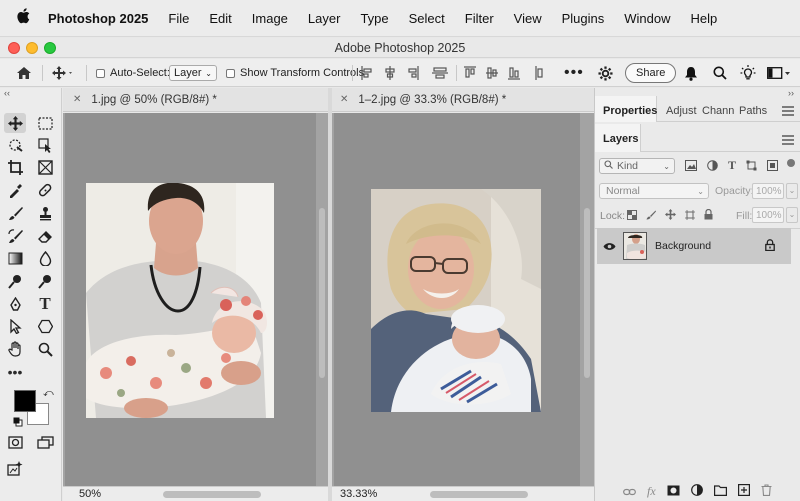  Describe the element at coordinates (720, 73) in the screenshot. I see `search-icon` at that location.